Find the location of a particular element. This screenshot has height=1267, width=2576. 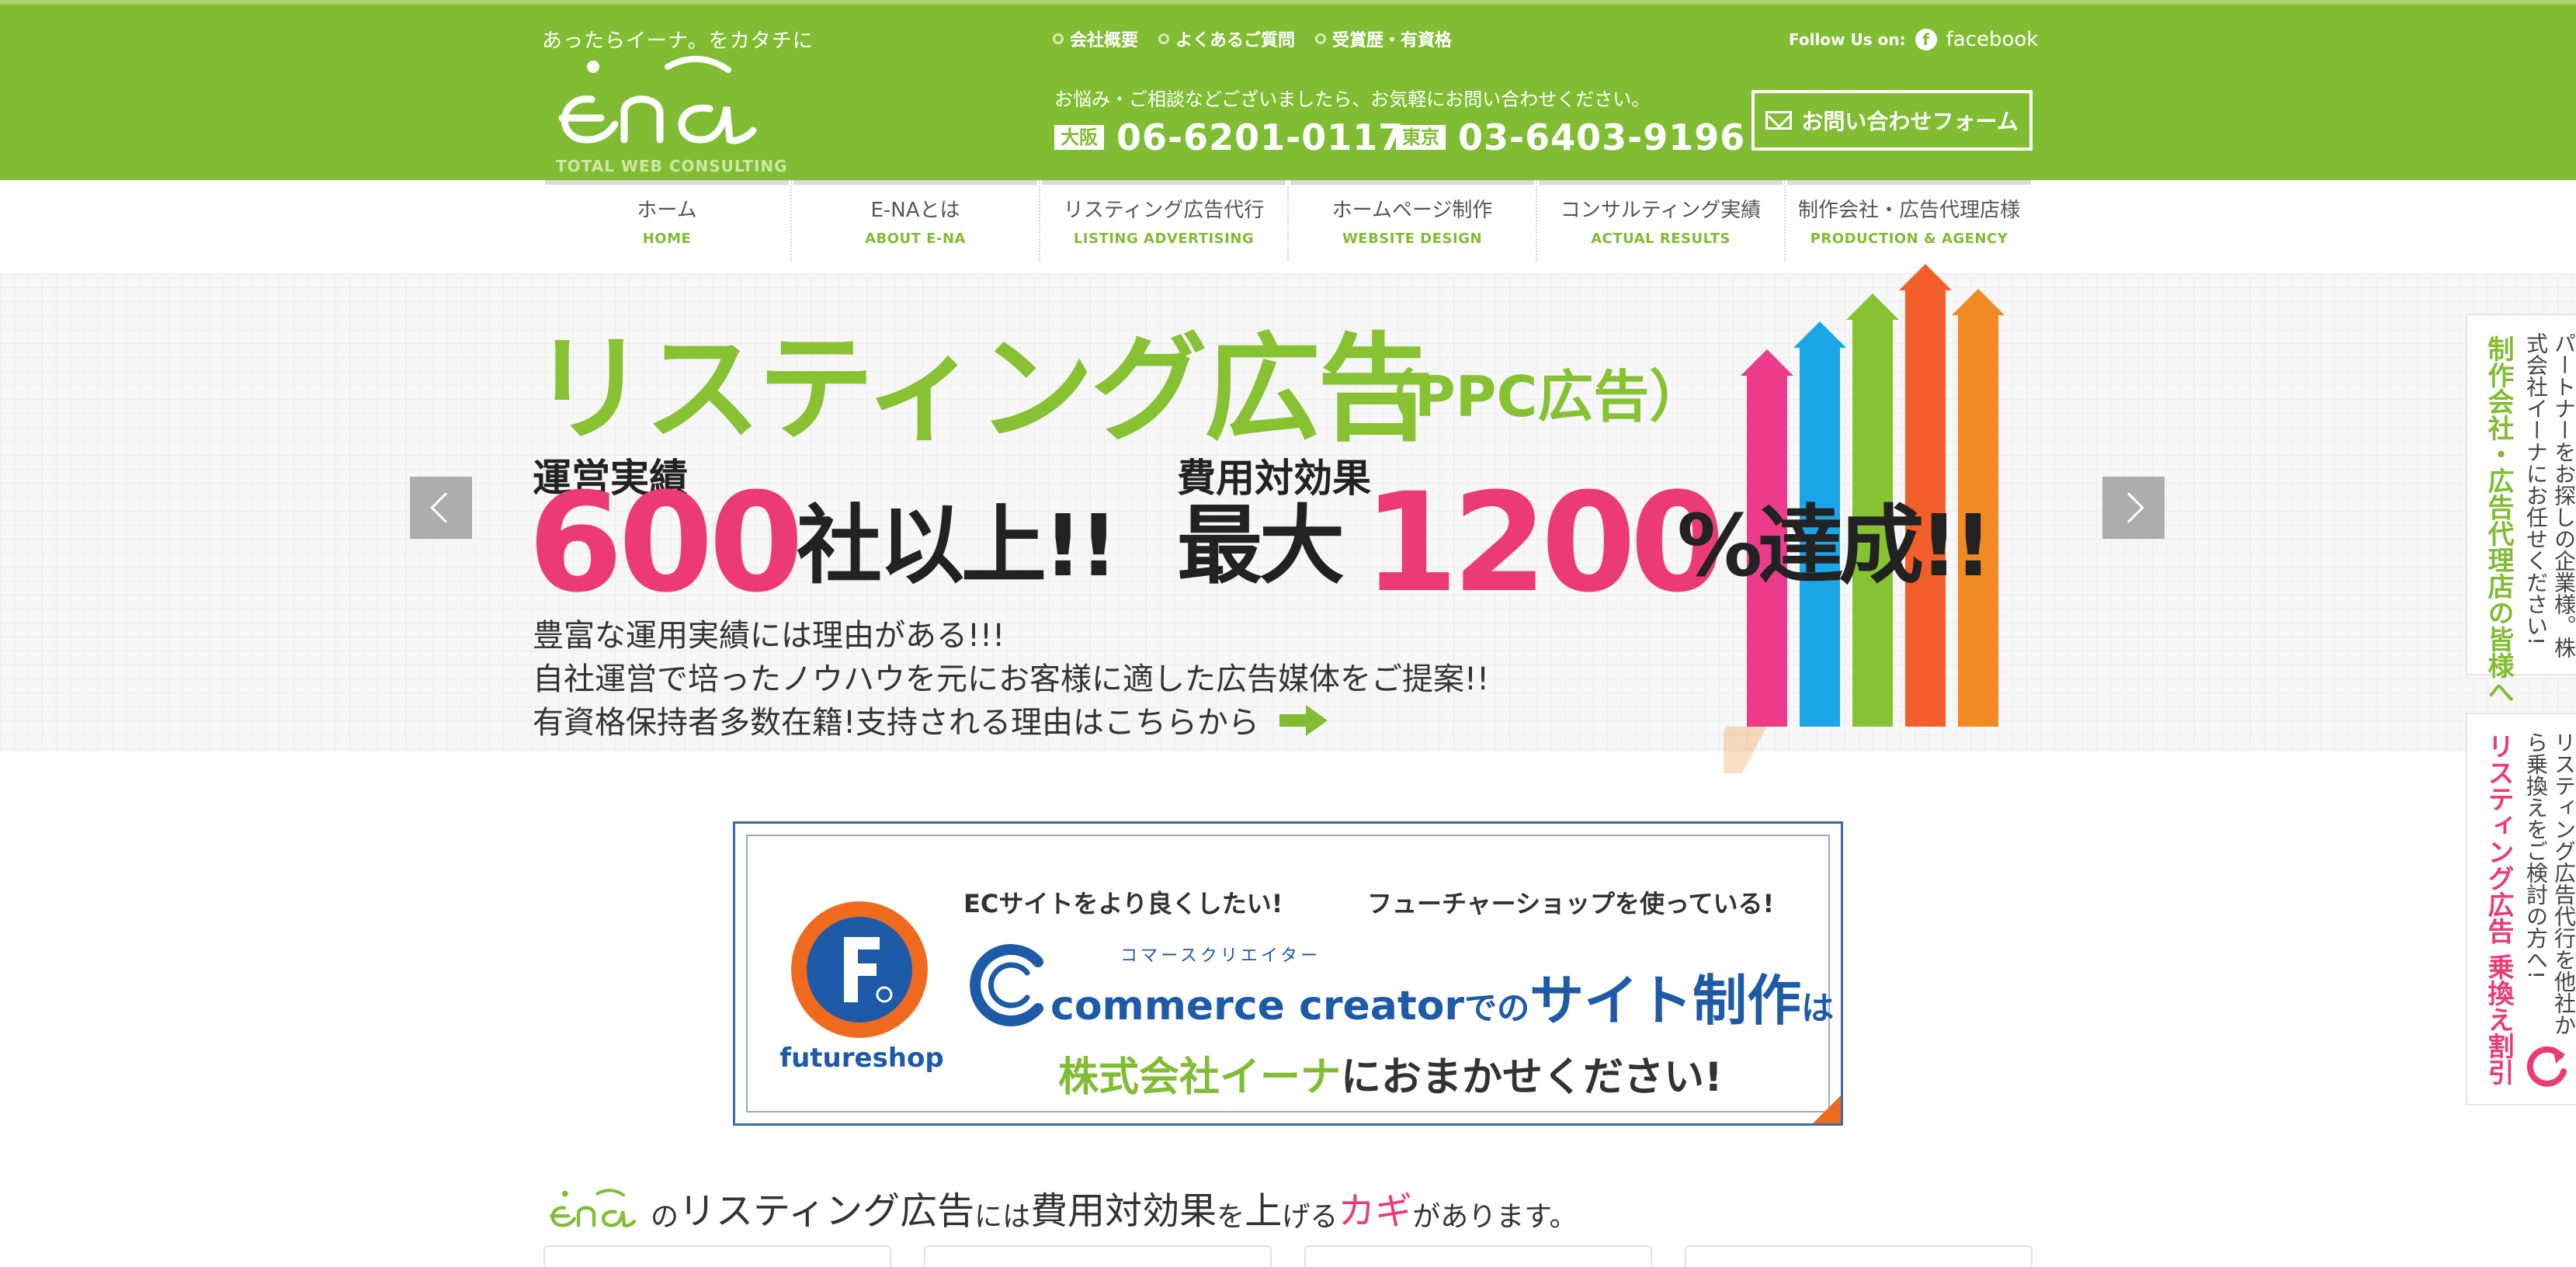

contact-notice: お悩み・ご相談などございましたら、お気軽にお問い合わせください。 is located at coordinates (1352, 100).